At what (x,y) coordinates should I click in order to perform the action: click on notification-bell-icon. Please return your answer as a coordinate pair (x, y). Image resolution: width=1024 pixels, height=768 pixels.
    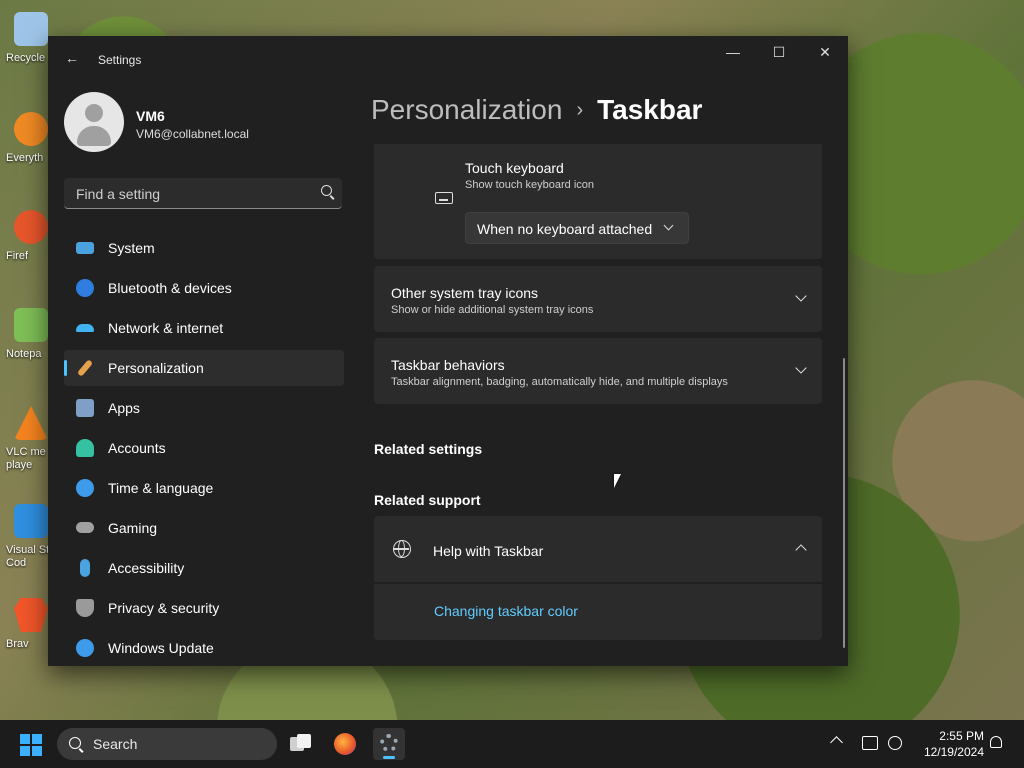
    Looking at the image, I should click on (996, 742).